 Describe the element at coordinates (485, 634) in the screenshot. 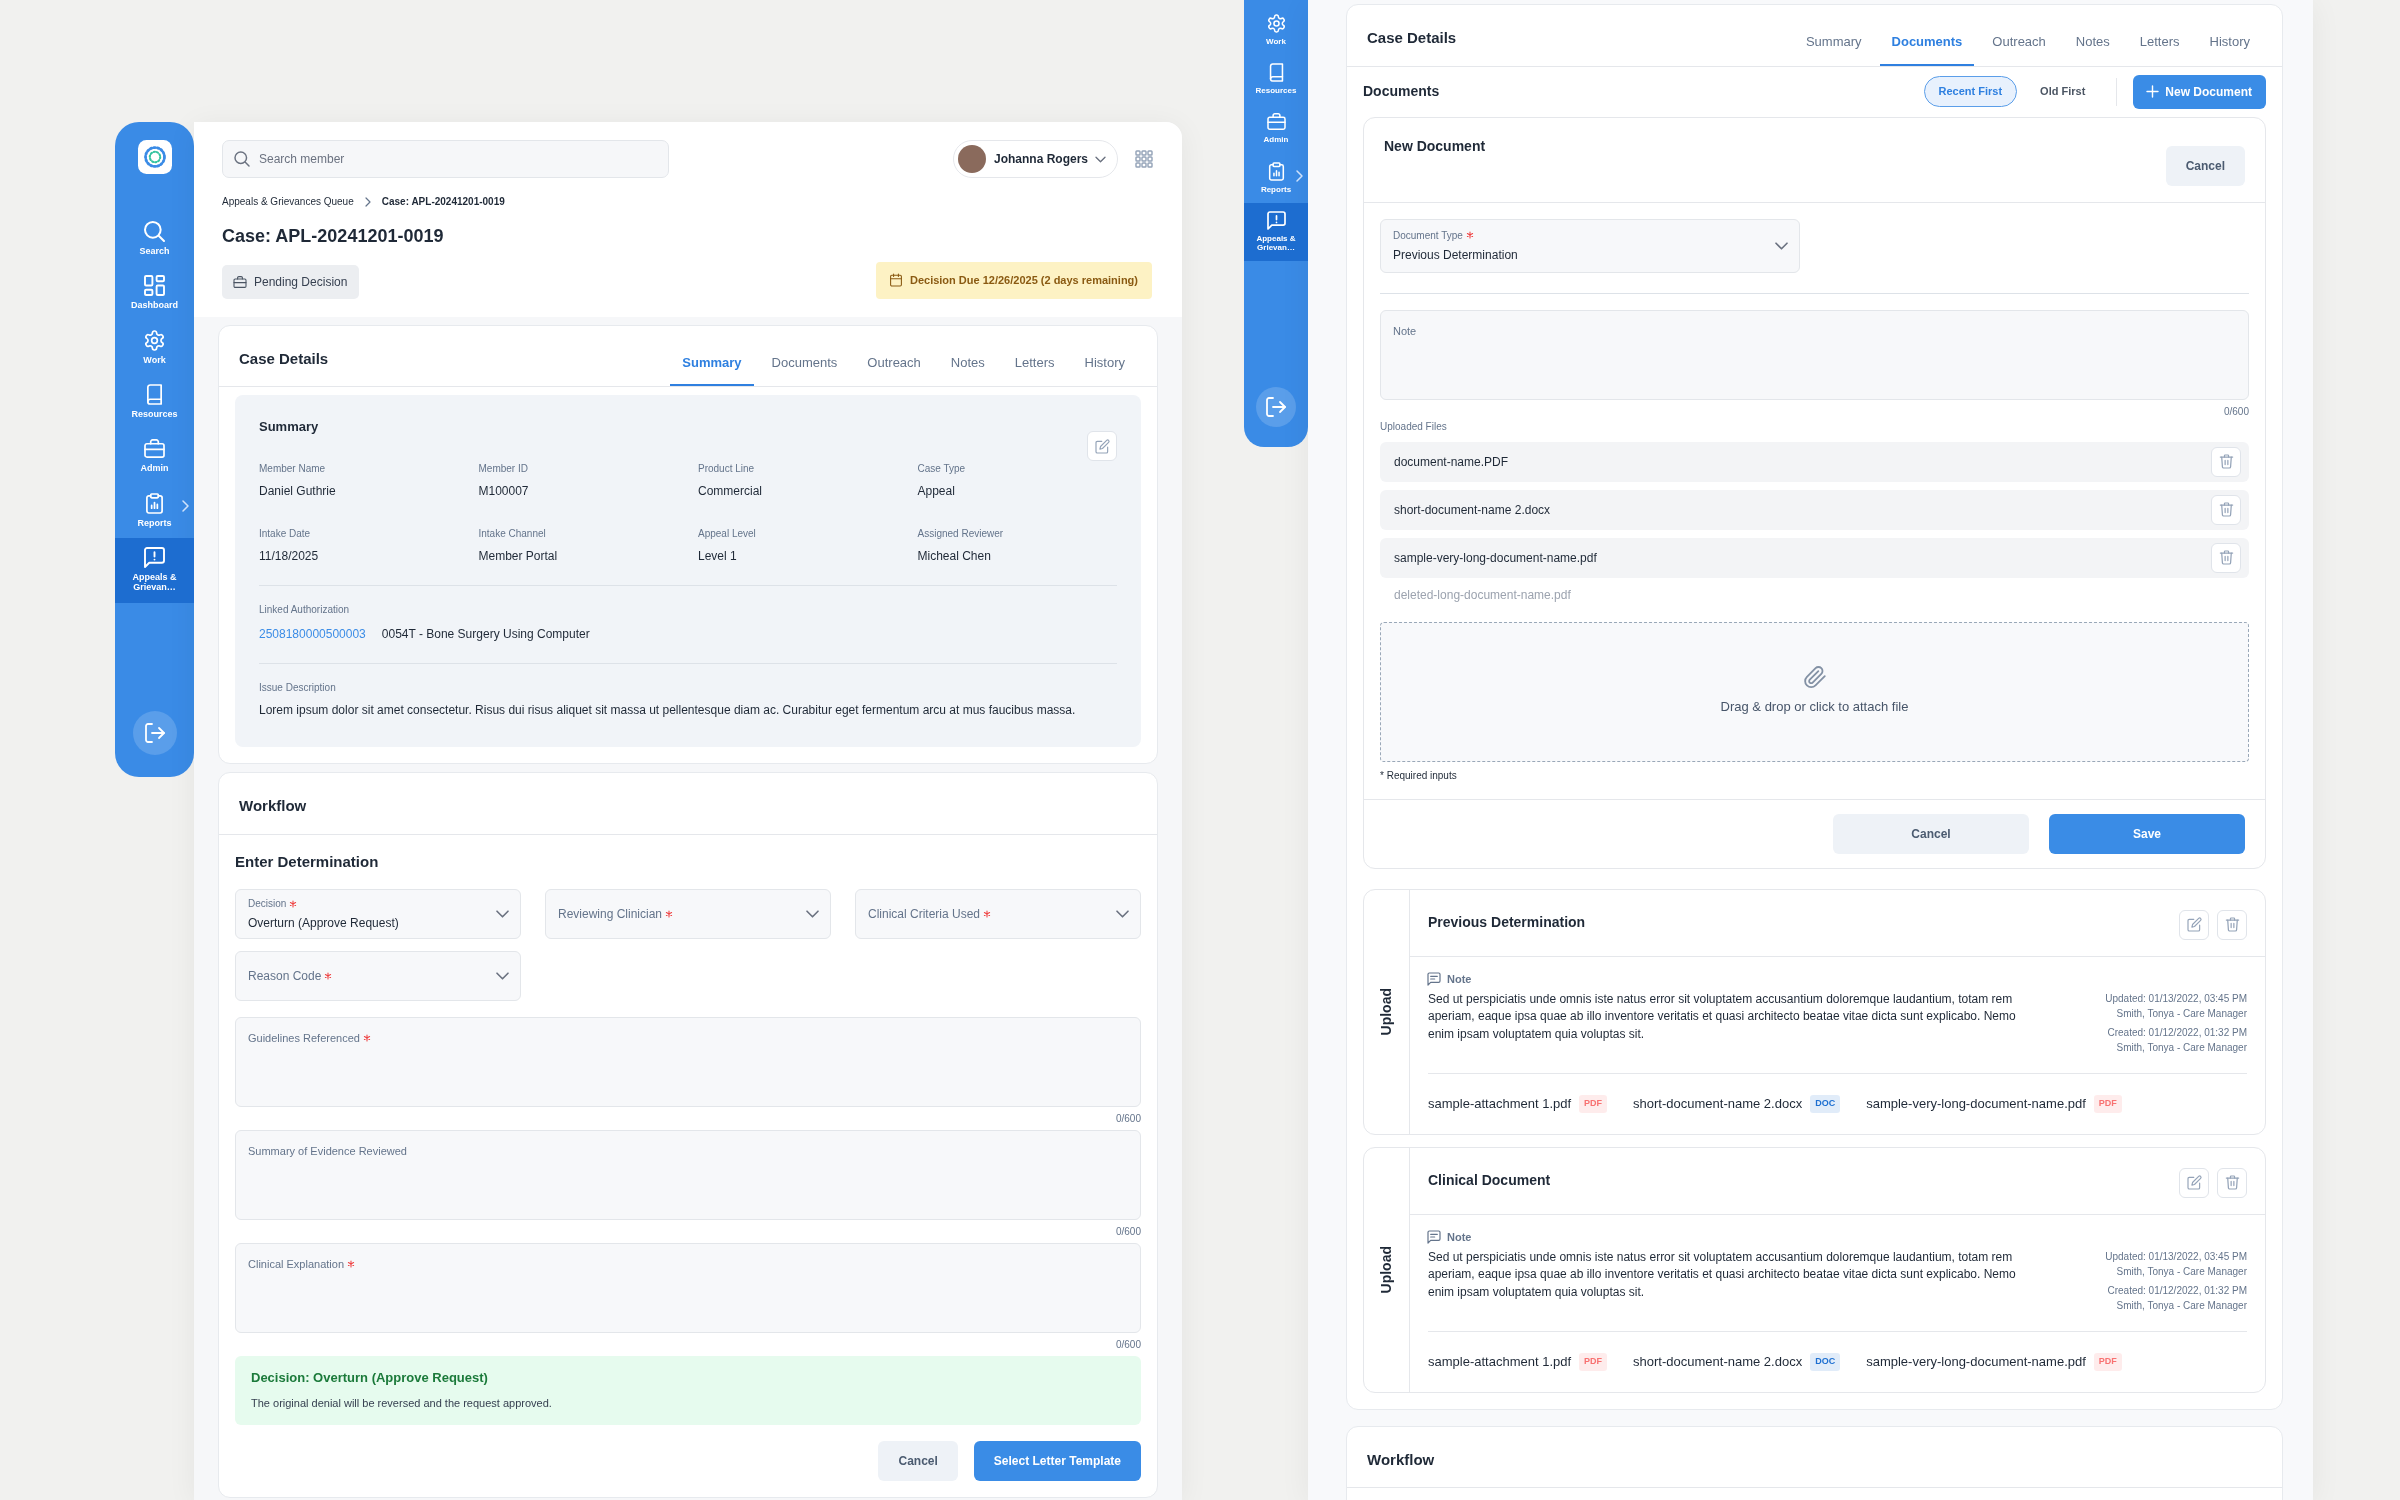

I see `authorization-description: 0054T - Bone Surgery Using Computer` at that location.